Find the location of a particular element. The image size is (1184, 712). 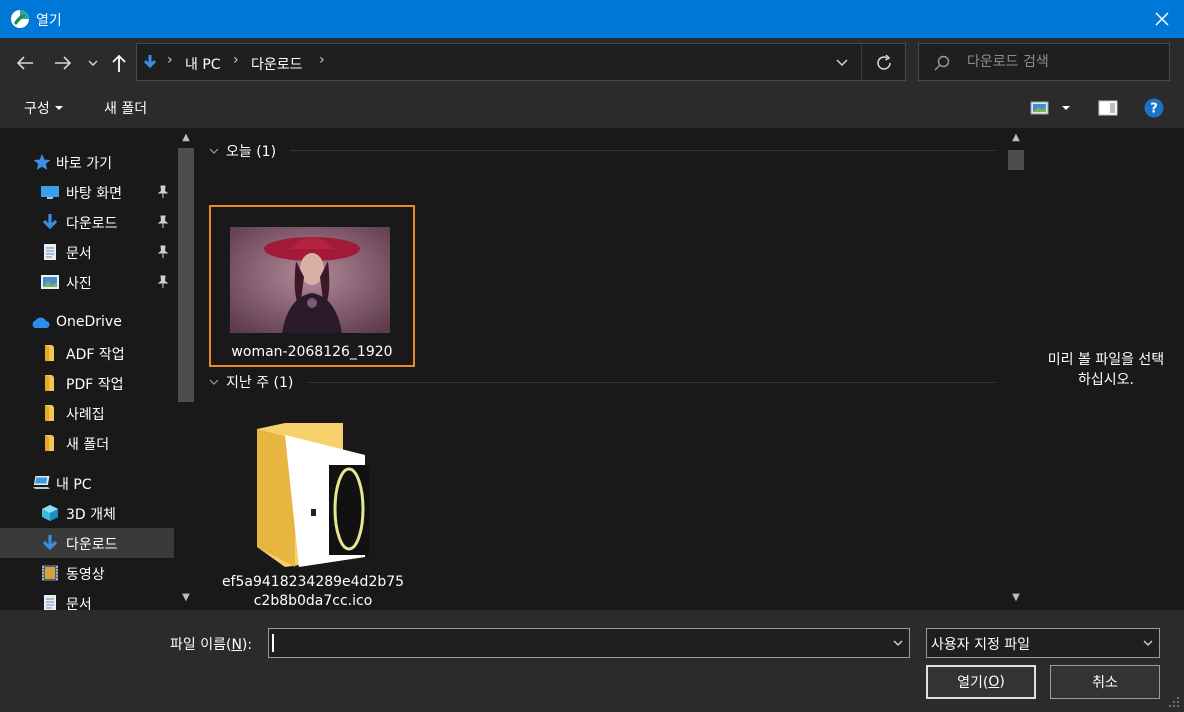

group-header-last-week: 지난 주 (1) is located at coordinates (250, 382).